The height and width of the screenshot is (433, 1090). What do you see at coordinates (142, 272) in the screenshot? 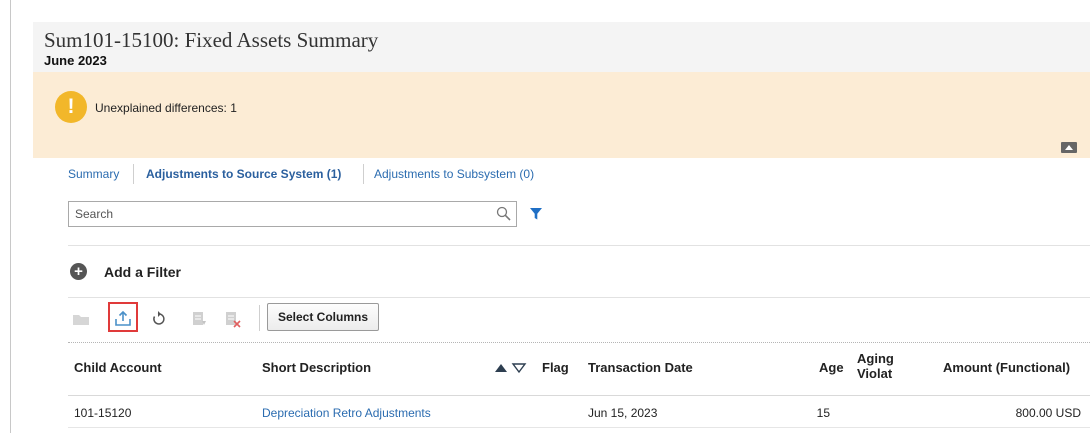
I see `add-filter-link: Add a Filter` at bounding box center [142, 272].